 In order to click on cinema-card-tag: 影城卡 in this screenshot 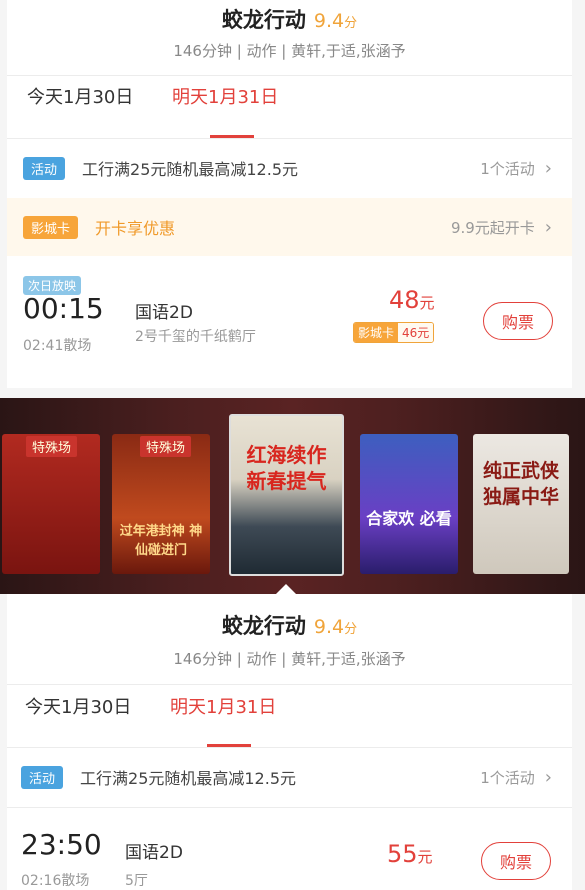, I will do `click(51, 227)`.